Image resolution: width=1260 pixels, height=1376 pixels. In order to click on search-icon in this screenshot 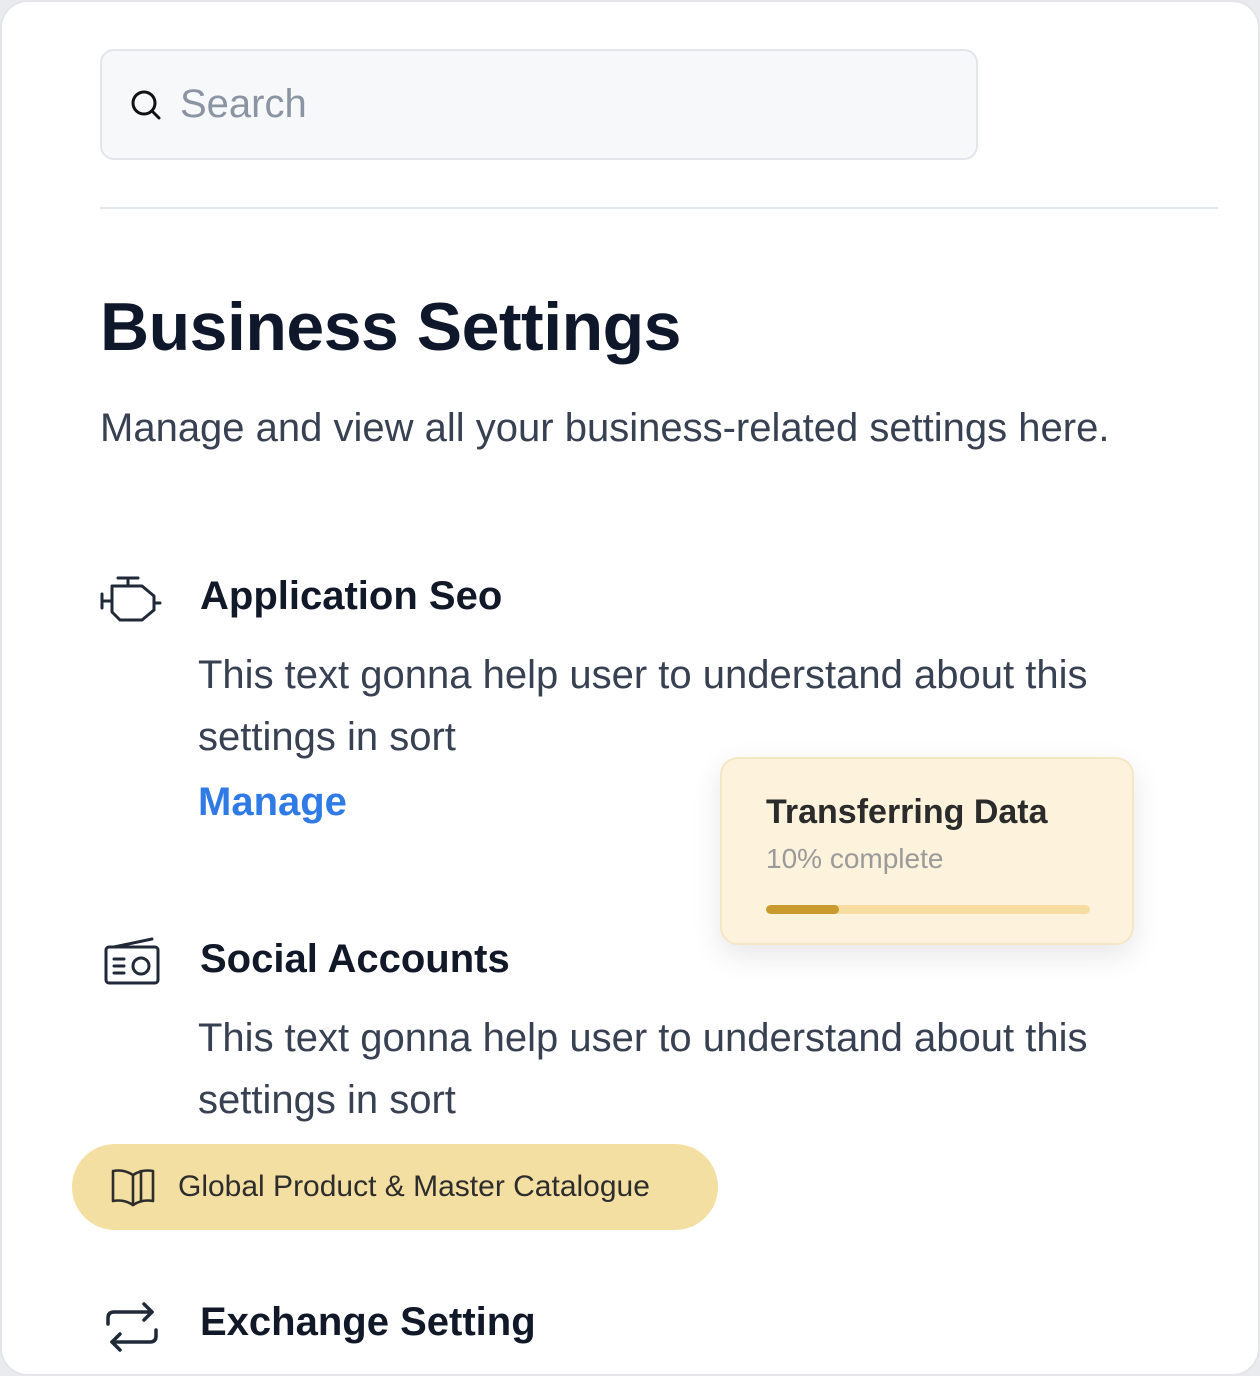, I will do `click(146, 105)`.